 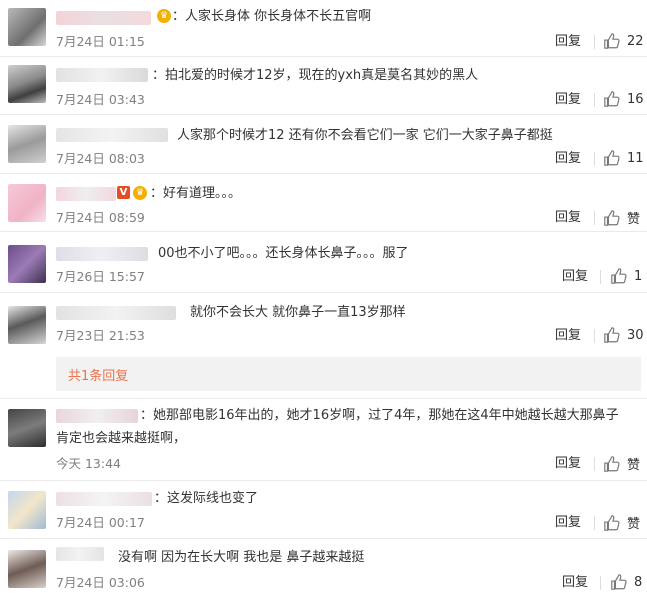 I want to click on comment-time: 7月23日 21:53, so click(x=100, y=335).